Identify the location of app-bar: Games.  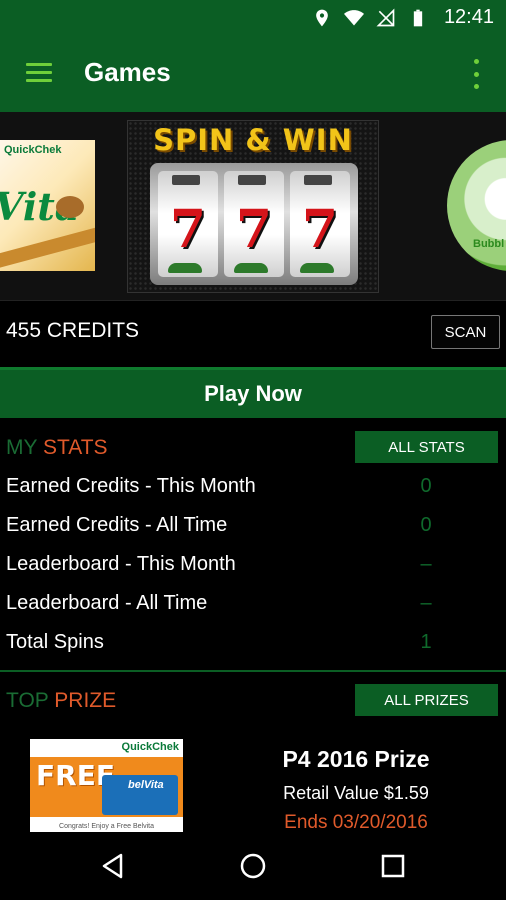
(253, 73).